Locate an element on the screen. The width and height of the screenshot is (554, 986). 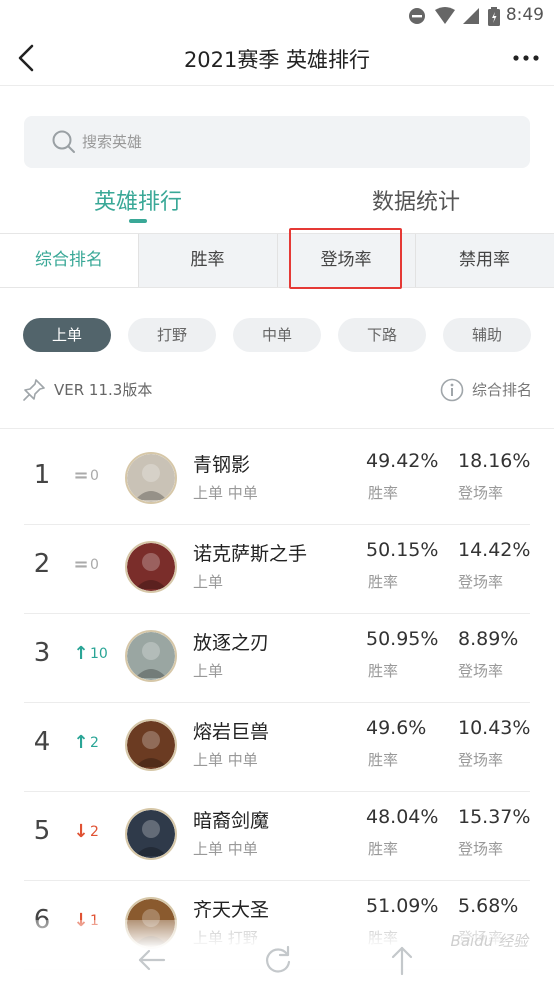
tab-ban-rate: 禁用率 is located at coordinates (484, 260).